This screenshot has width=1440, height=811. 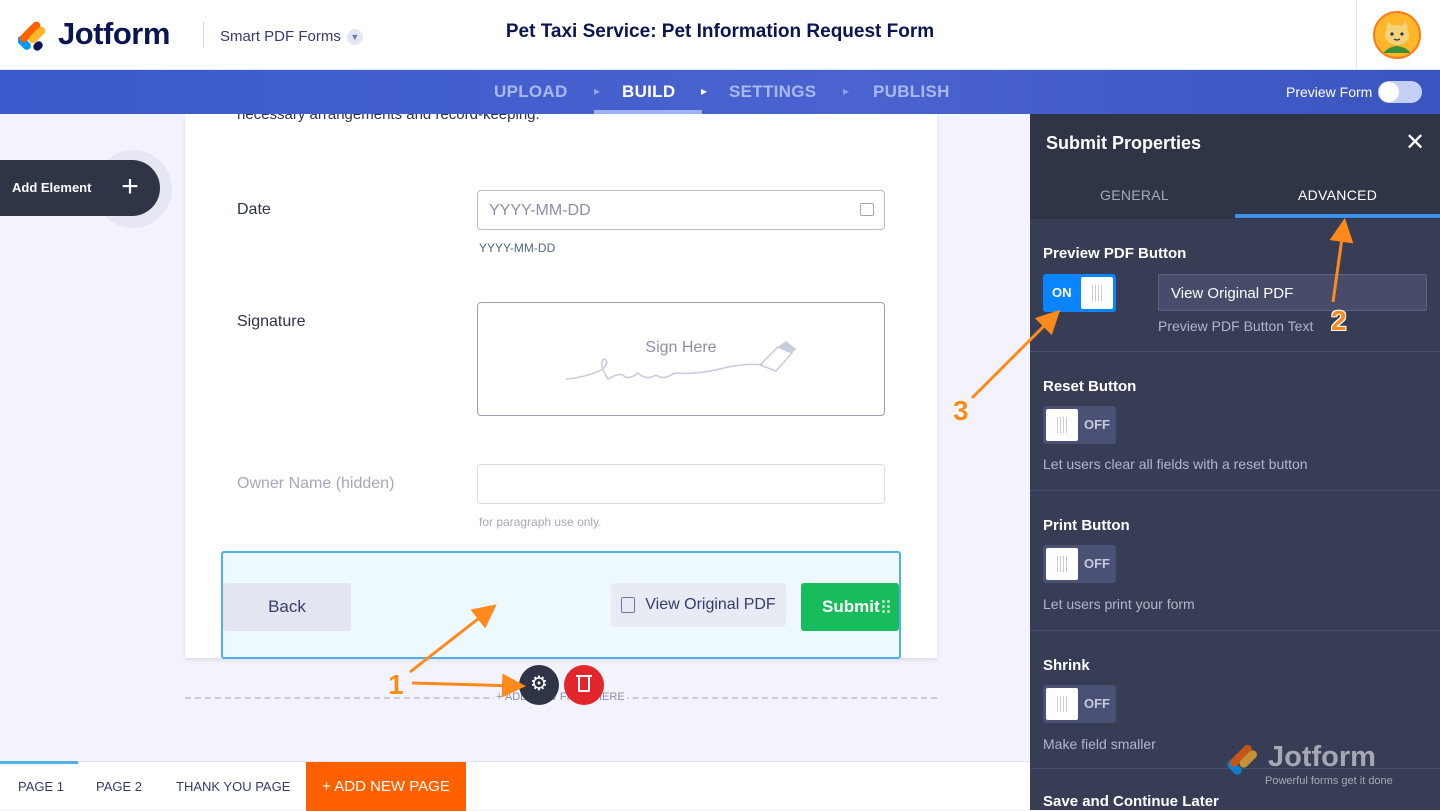 I want to click on submit-button: Submit, so click(x=850, y=607).